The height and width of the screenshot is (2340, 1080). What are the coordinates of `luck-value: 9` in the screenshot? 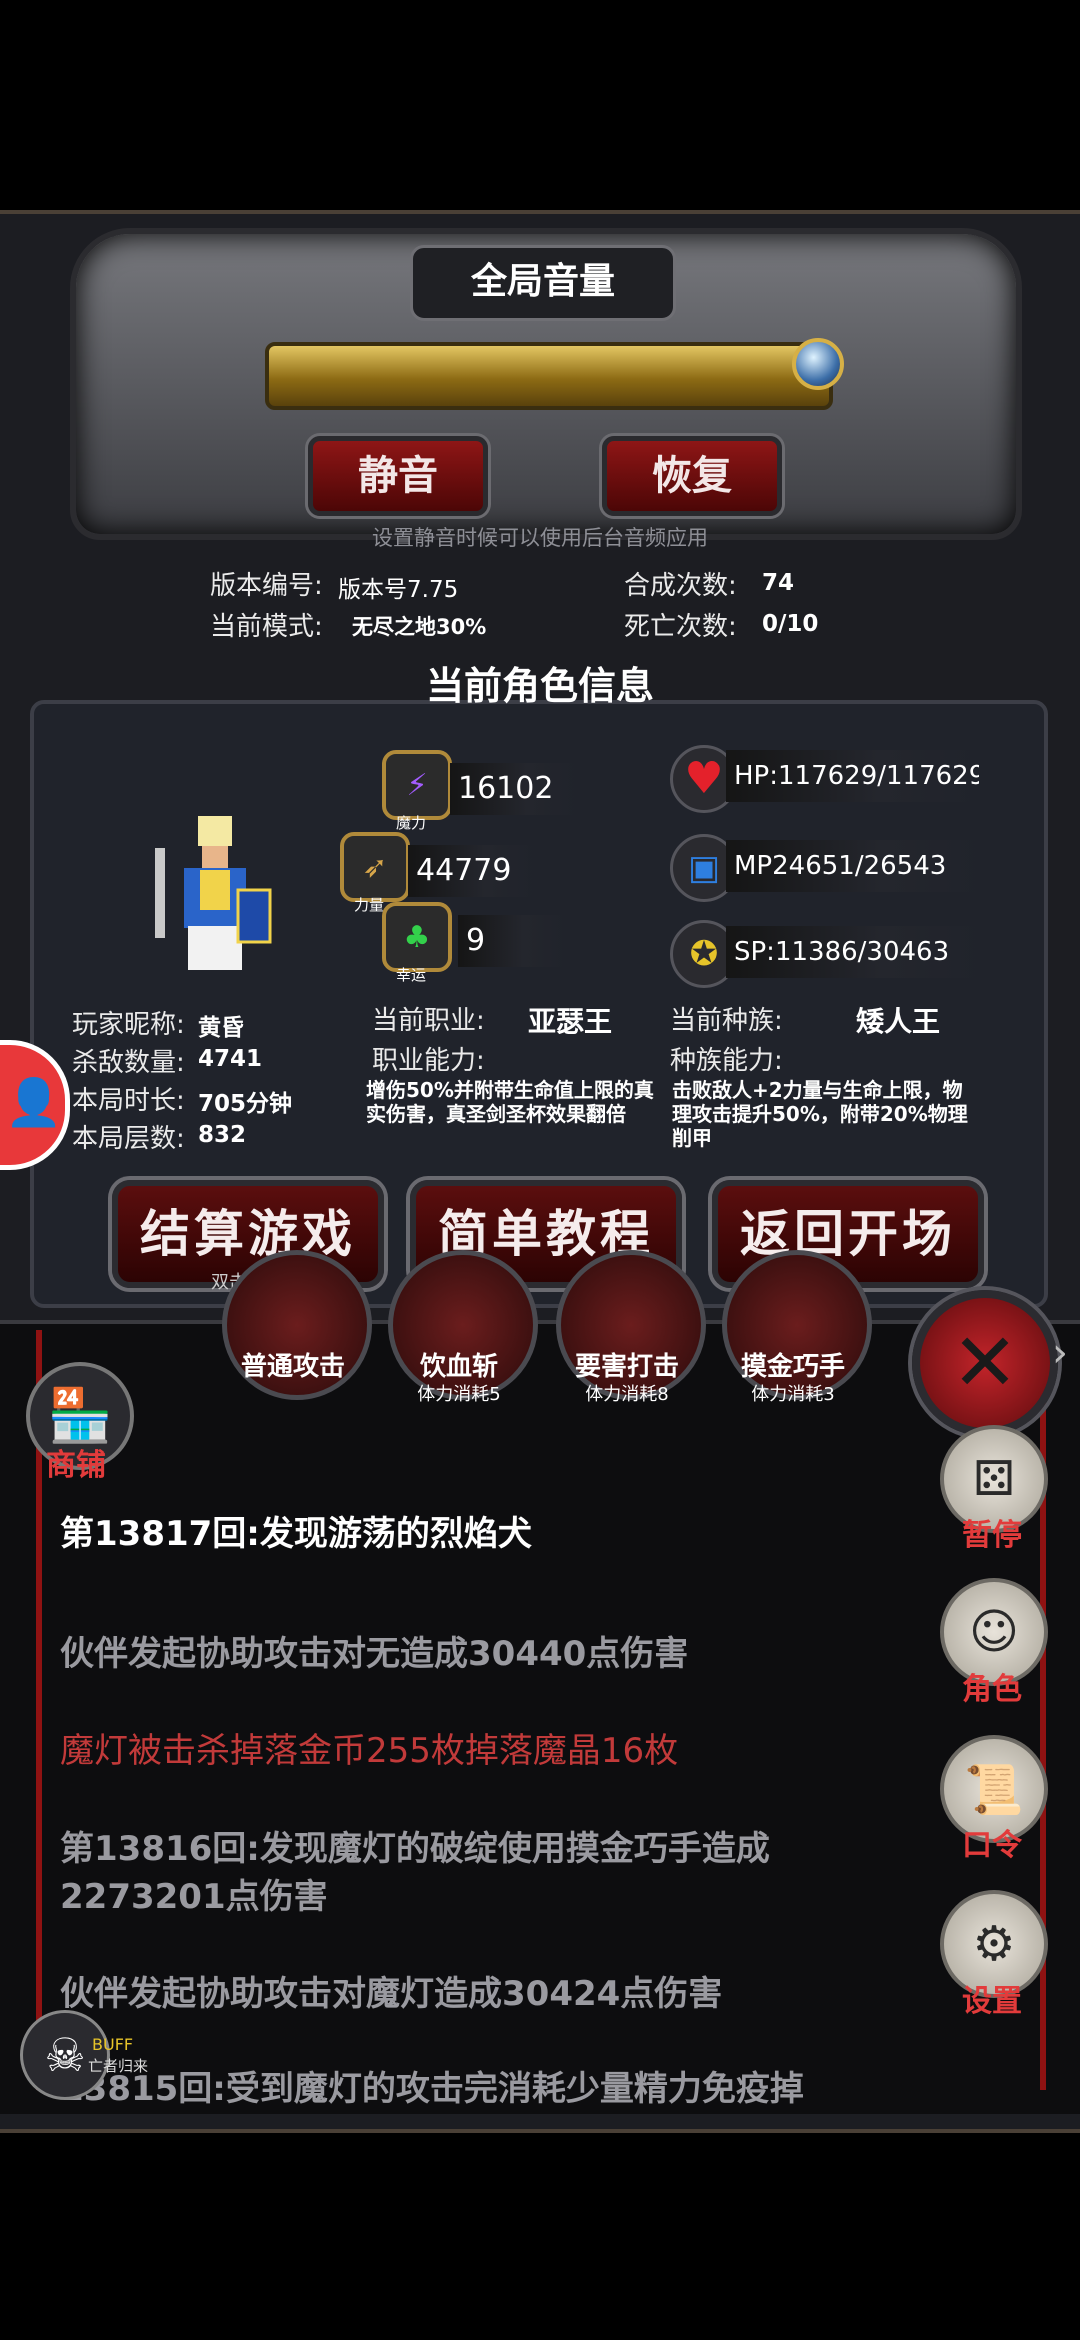 It's located at (512, 941).